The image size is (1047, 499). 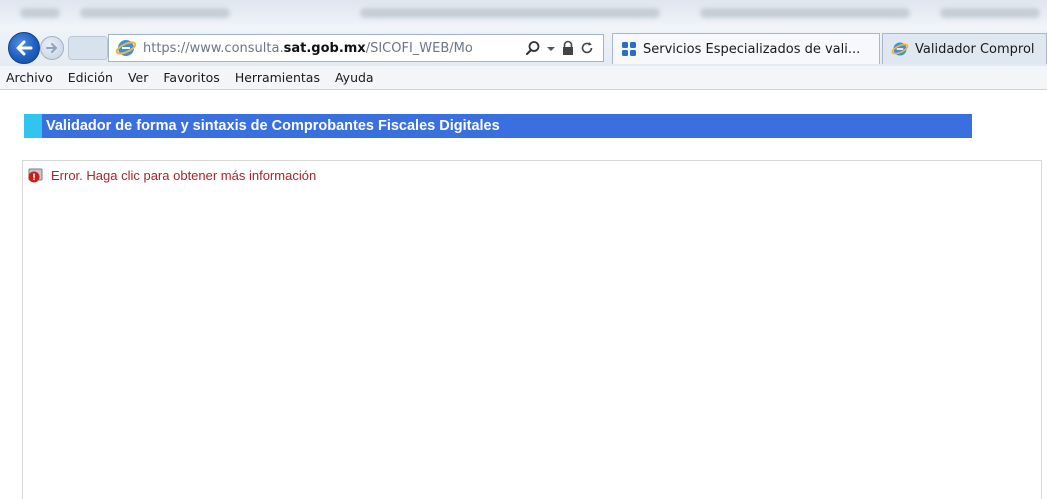 I want to click on window-title-blur, so click(x=510, y=13).